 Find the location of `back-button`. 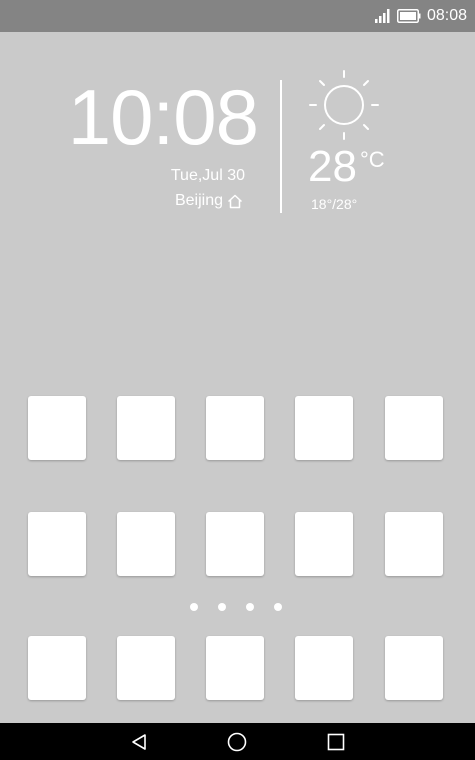

back-button is located at coordinates (139, 741).